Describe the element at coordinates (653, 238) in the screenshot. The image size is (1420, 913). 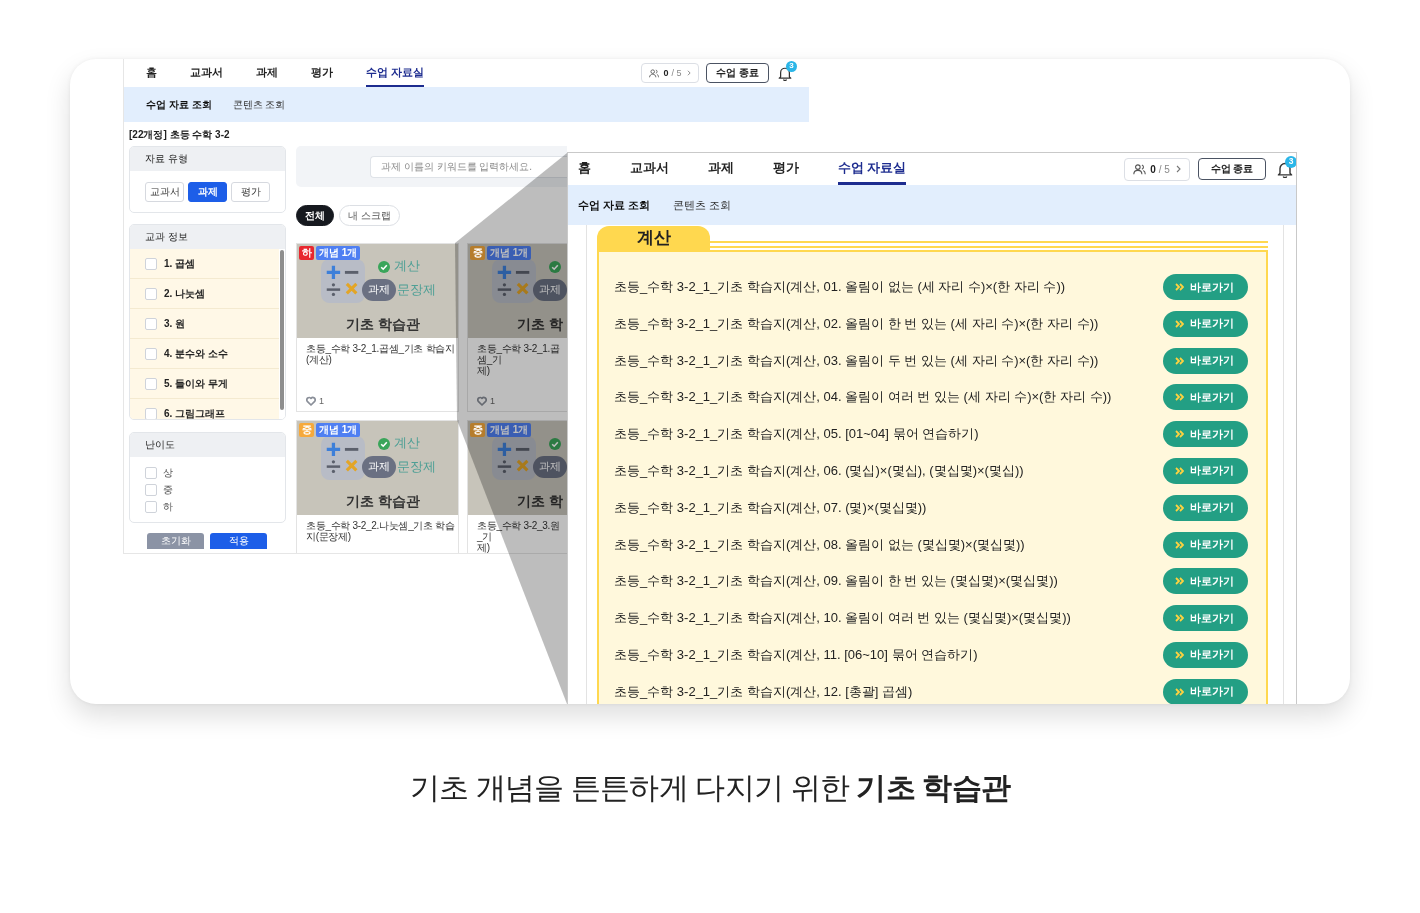
I see `section-heading: 계산` at that location.